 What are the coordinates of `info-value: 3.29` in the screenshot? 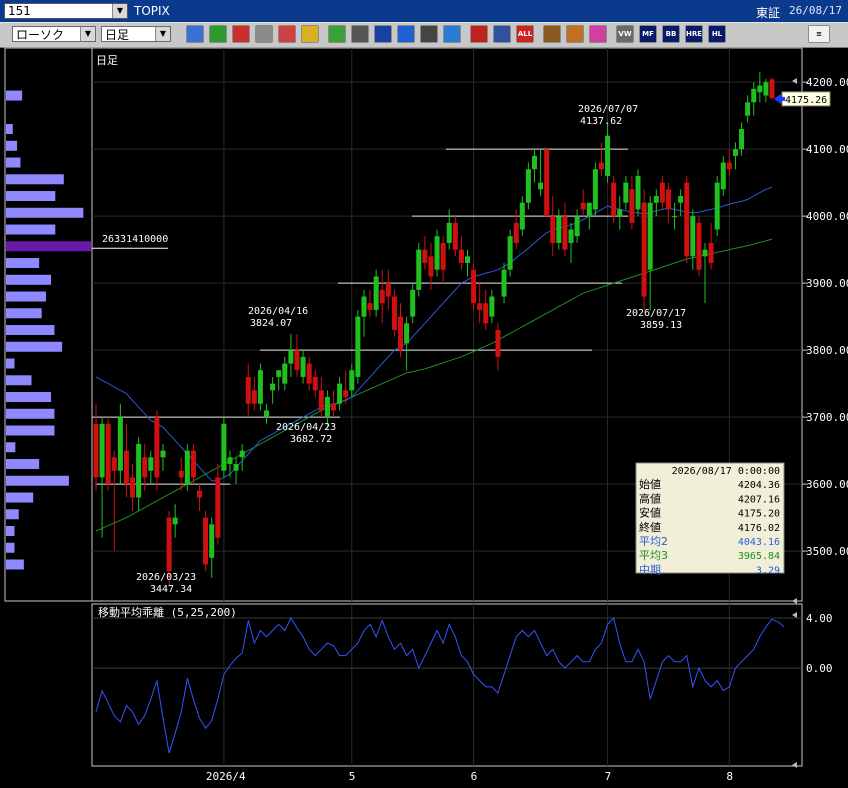 It's located at (768, 570).